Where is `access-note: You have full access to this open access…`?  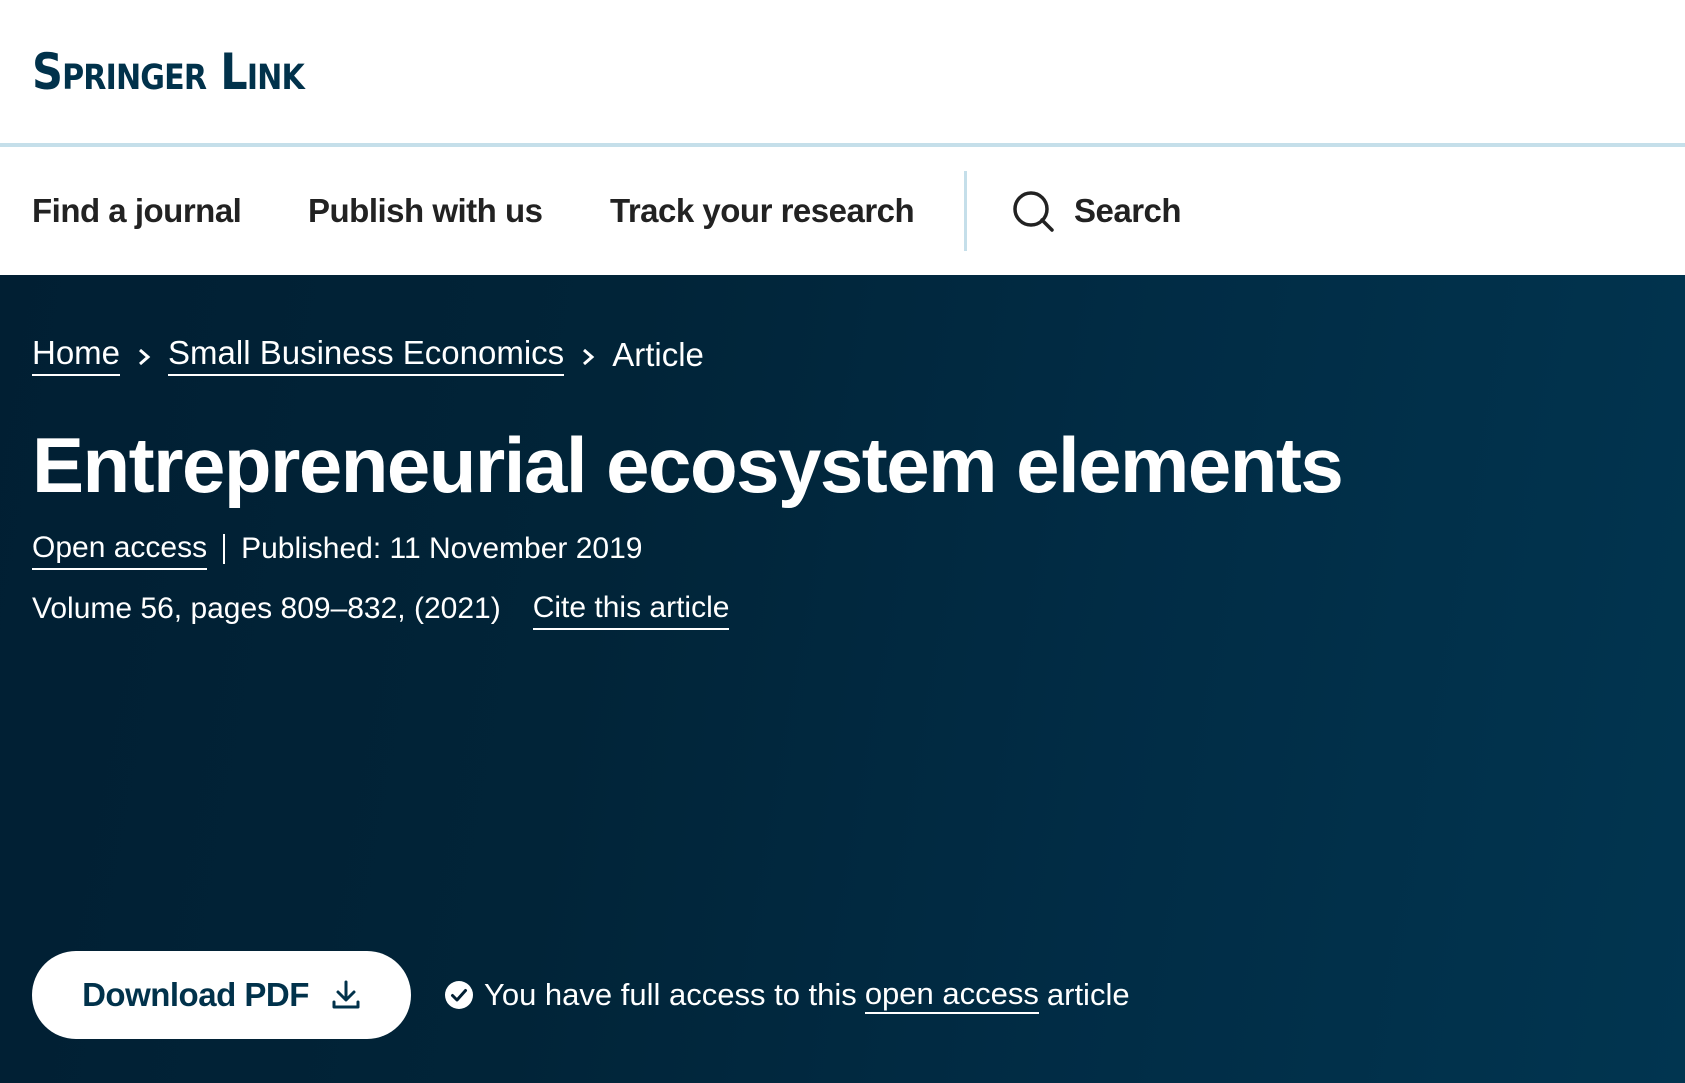 access-note: You have full access to this open access… is located at coordinates (787, 995).